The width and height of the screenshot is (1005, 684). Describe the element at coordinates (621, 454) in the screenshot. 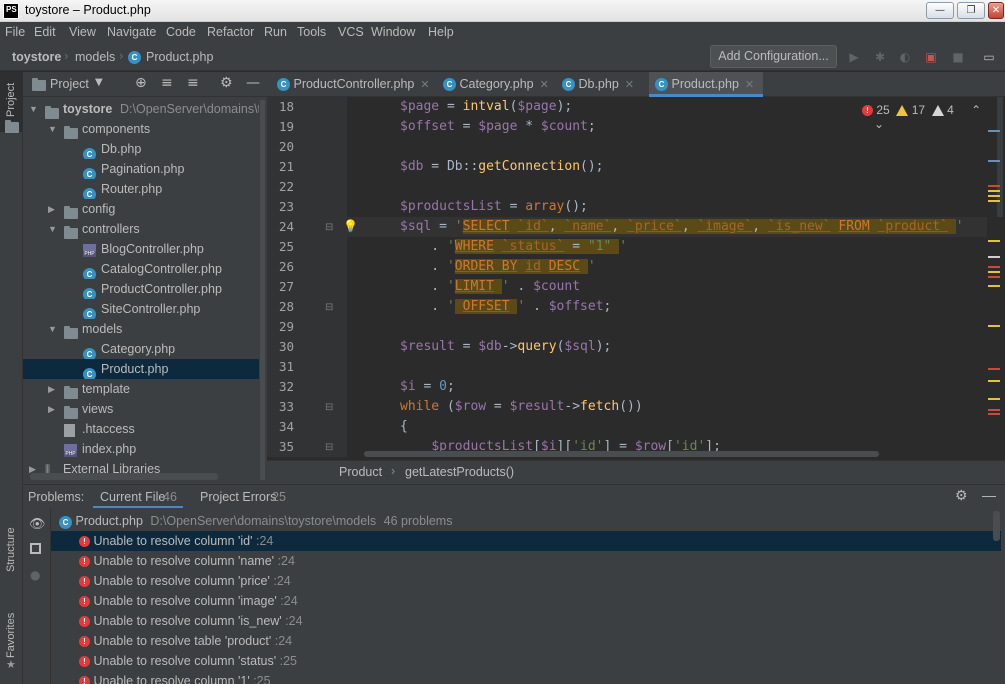

I see `editor-horizontal-scrollbar` at that location.